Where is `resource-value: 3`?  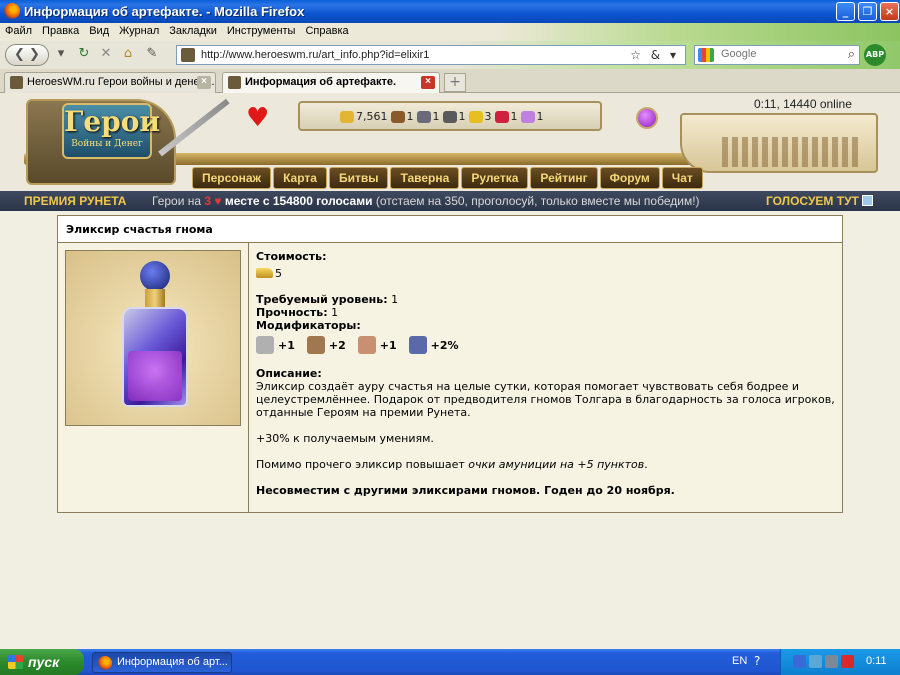 resource-value: 3 is located at coordinates (488, 116).